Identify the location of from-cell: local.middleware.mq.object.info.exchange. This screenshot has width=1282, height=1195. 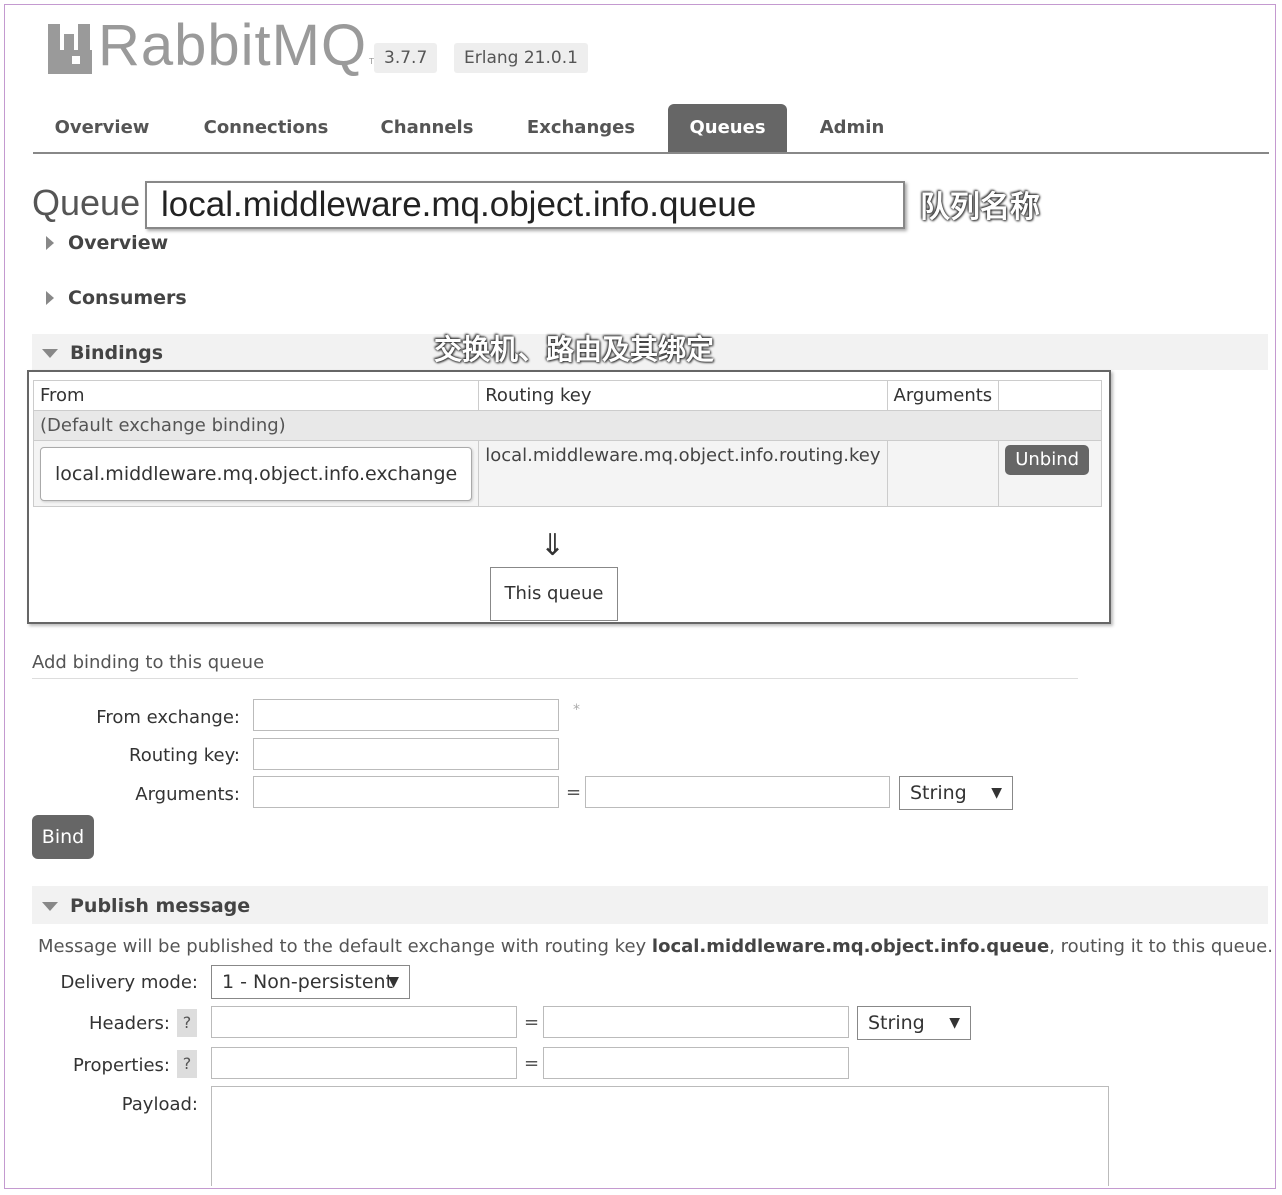
(256, 473).